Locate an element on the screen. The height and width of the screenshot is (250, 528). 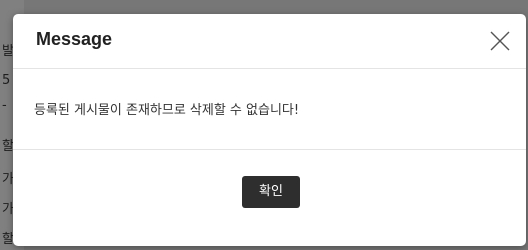
dialog-message: 등록된 게시물이 존재하므로 삭제할 수 없습니다! is located at coordinates (167, 110).